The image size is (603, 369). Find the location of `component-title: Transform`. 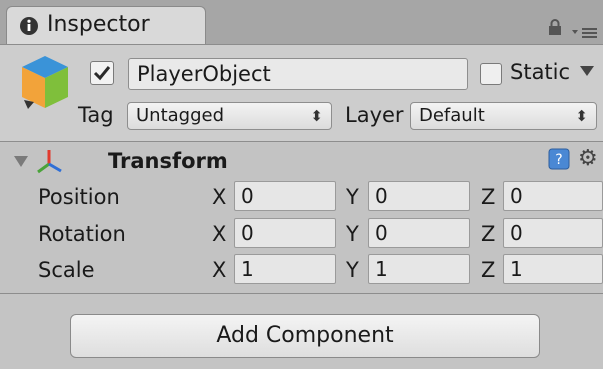

component-title: Transform is located at coordinates (168, 161).